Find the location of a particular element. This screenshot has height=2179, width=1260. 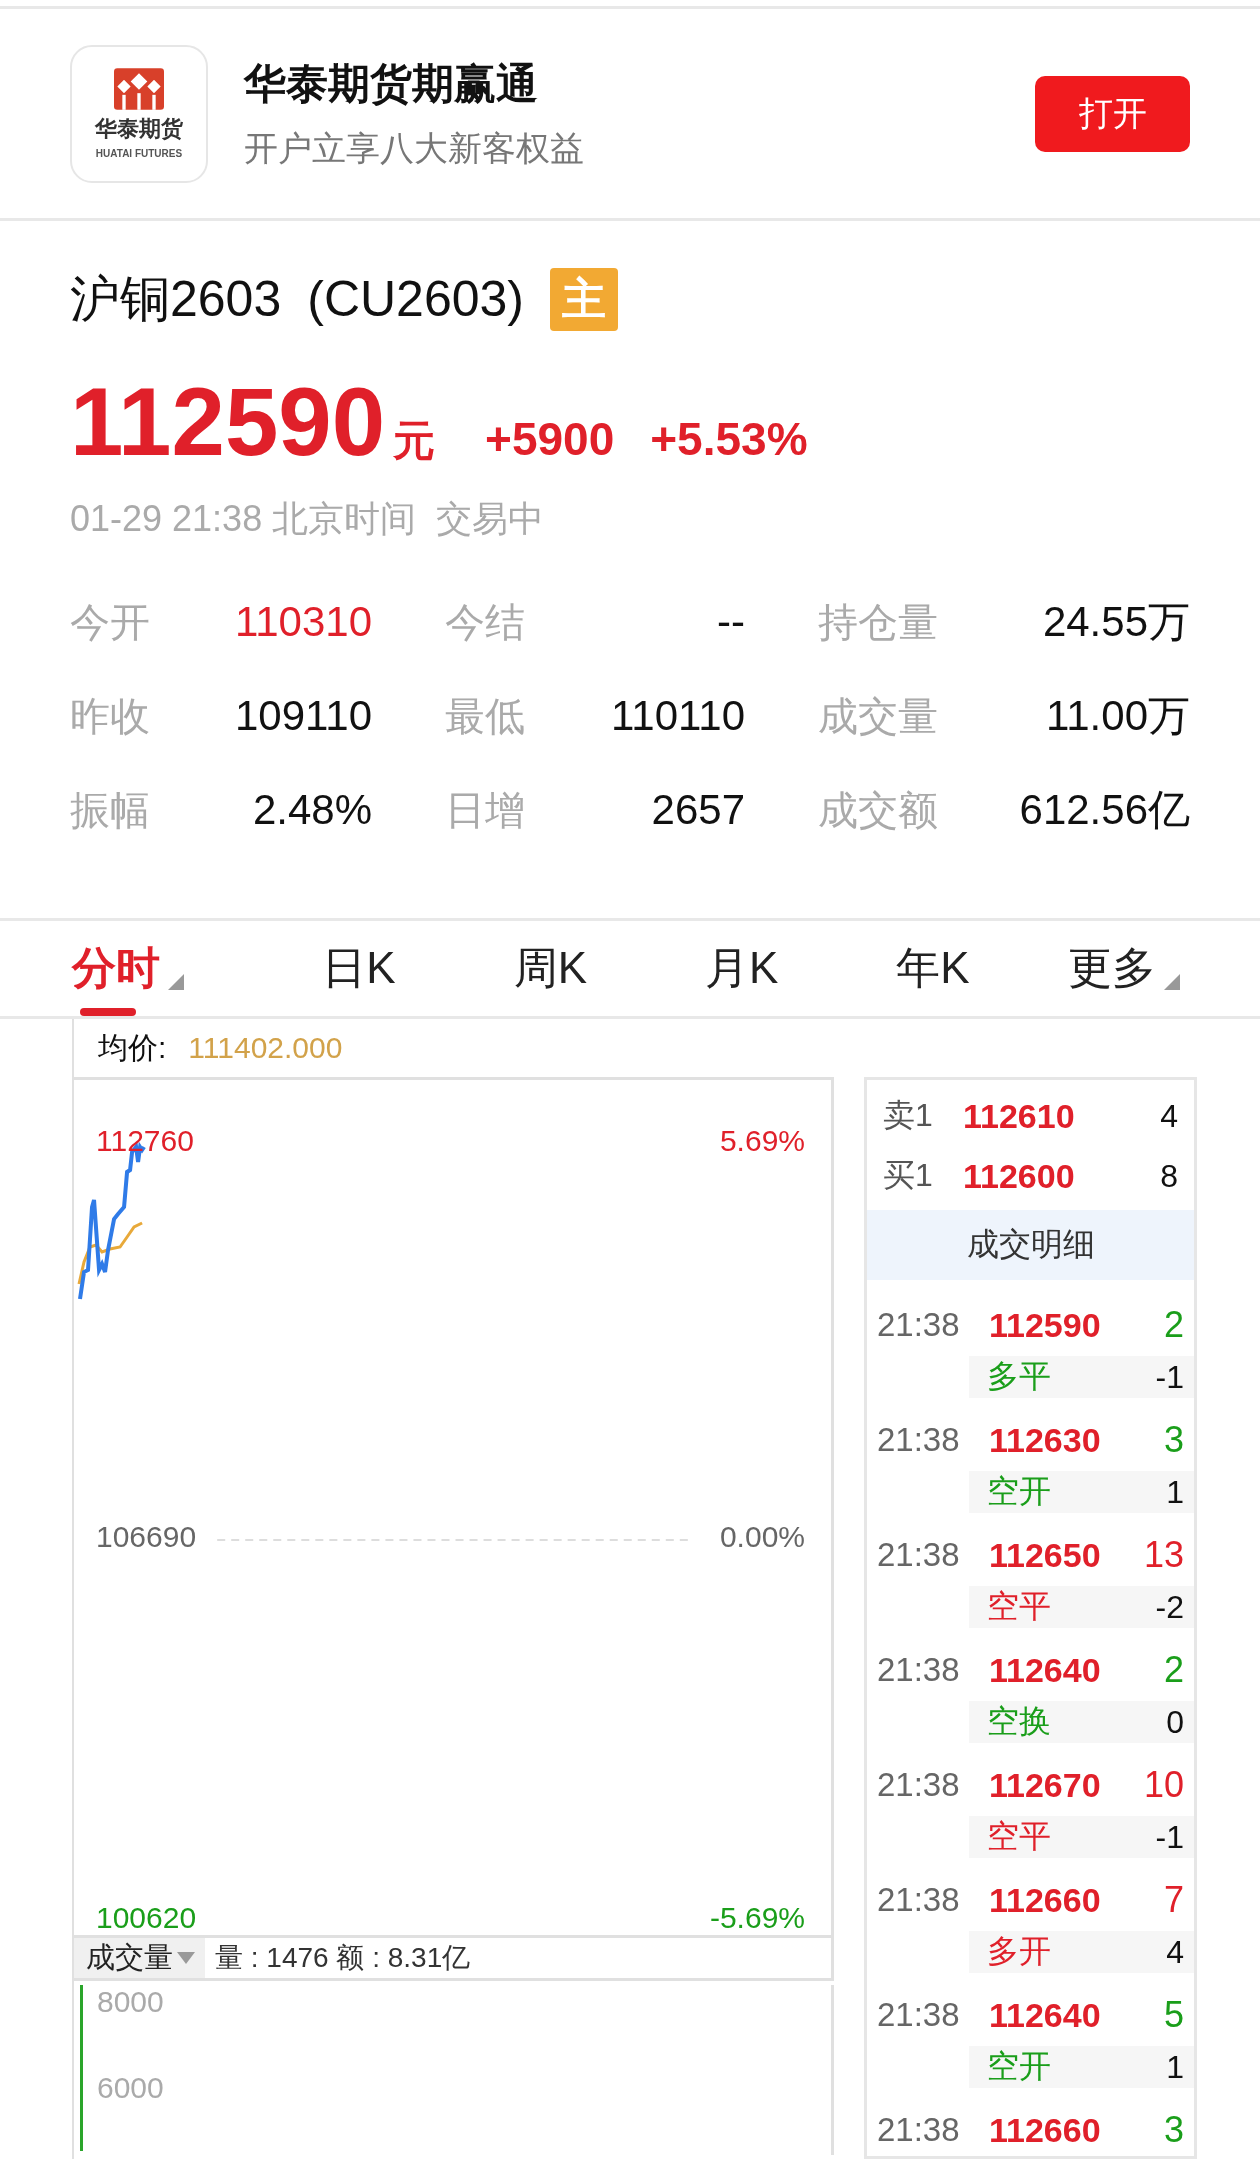

logo-icon is located at coordinates (139, 89).